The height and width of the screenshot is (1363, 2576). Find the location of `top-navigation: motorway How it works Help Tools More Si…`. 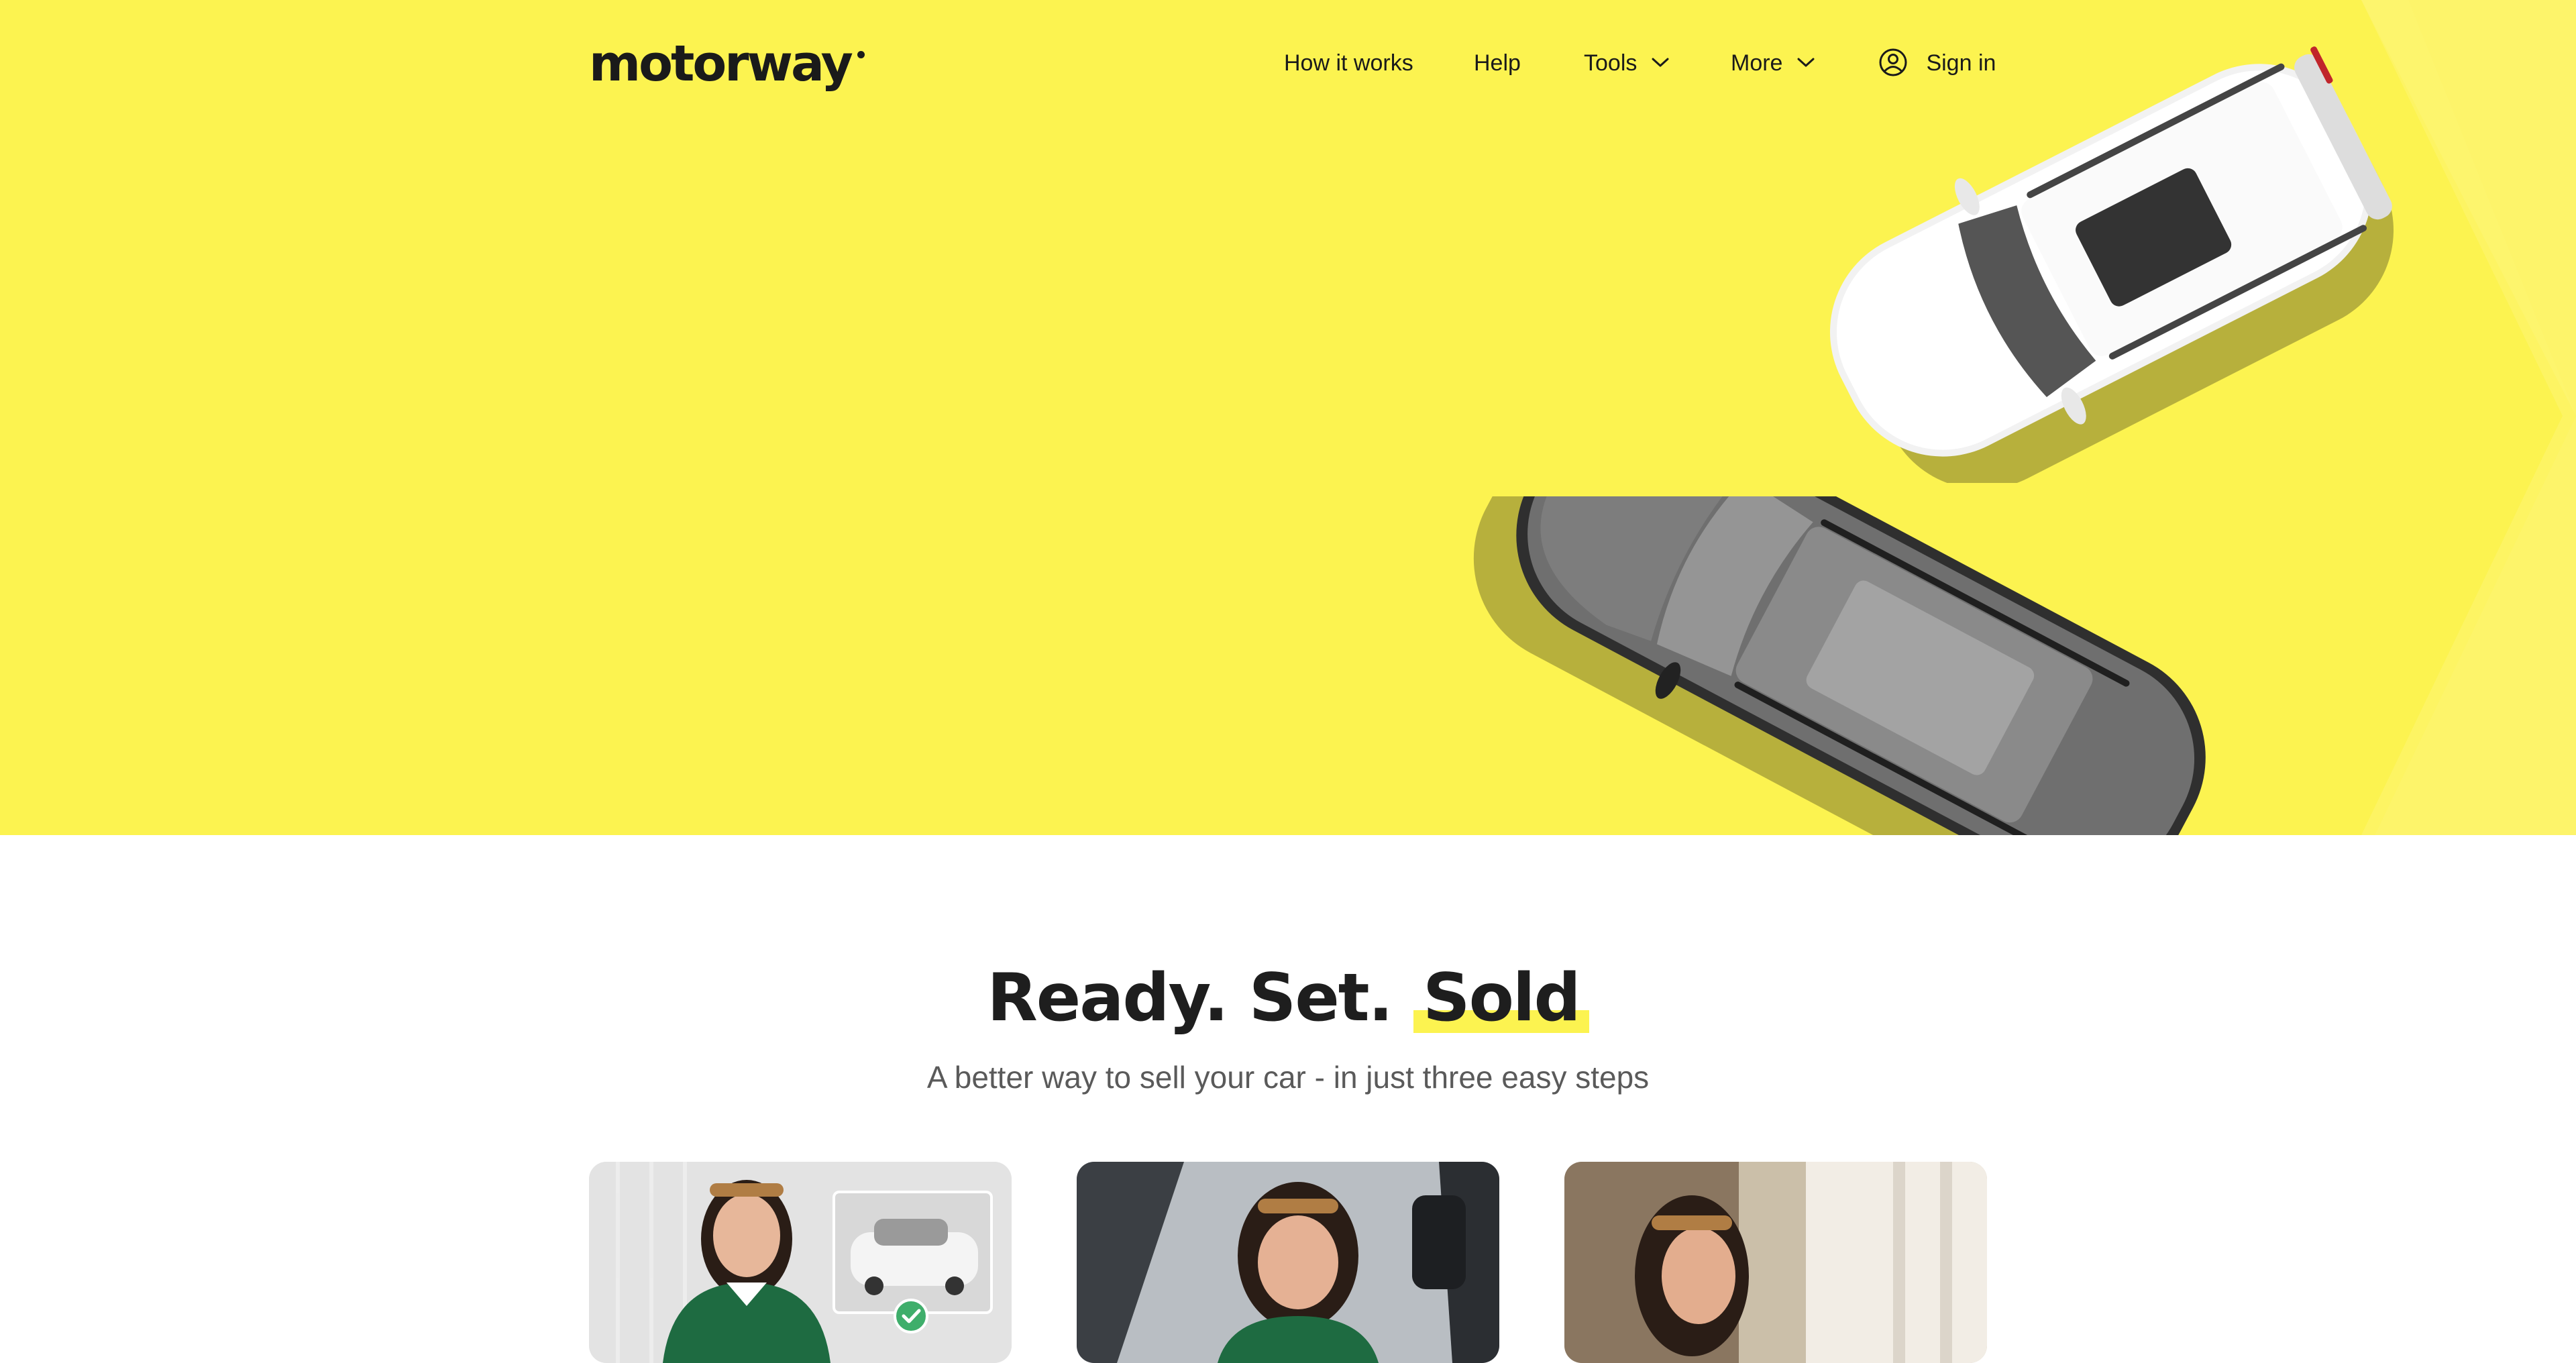

top-navigation: motorway How it works Help Tools More Si… is located at coordinates (1288, 64).